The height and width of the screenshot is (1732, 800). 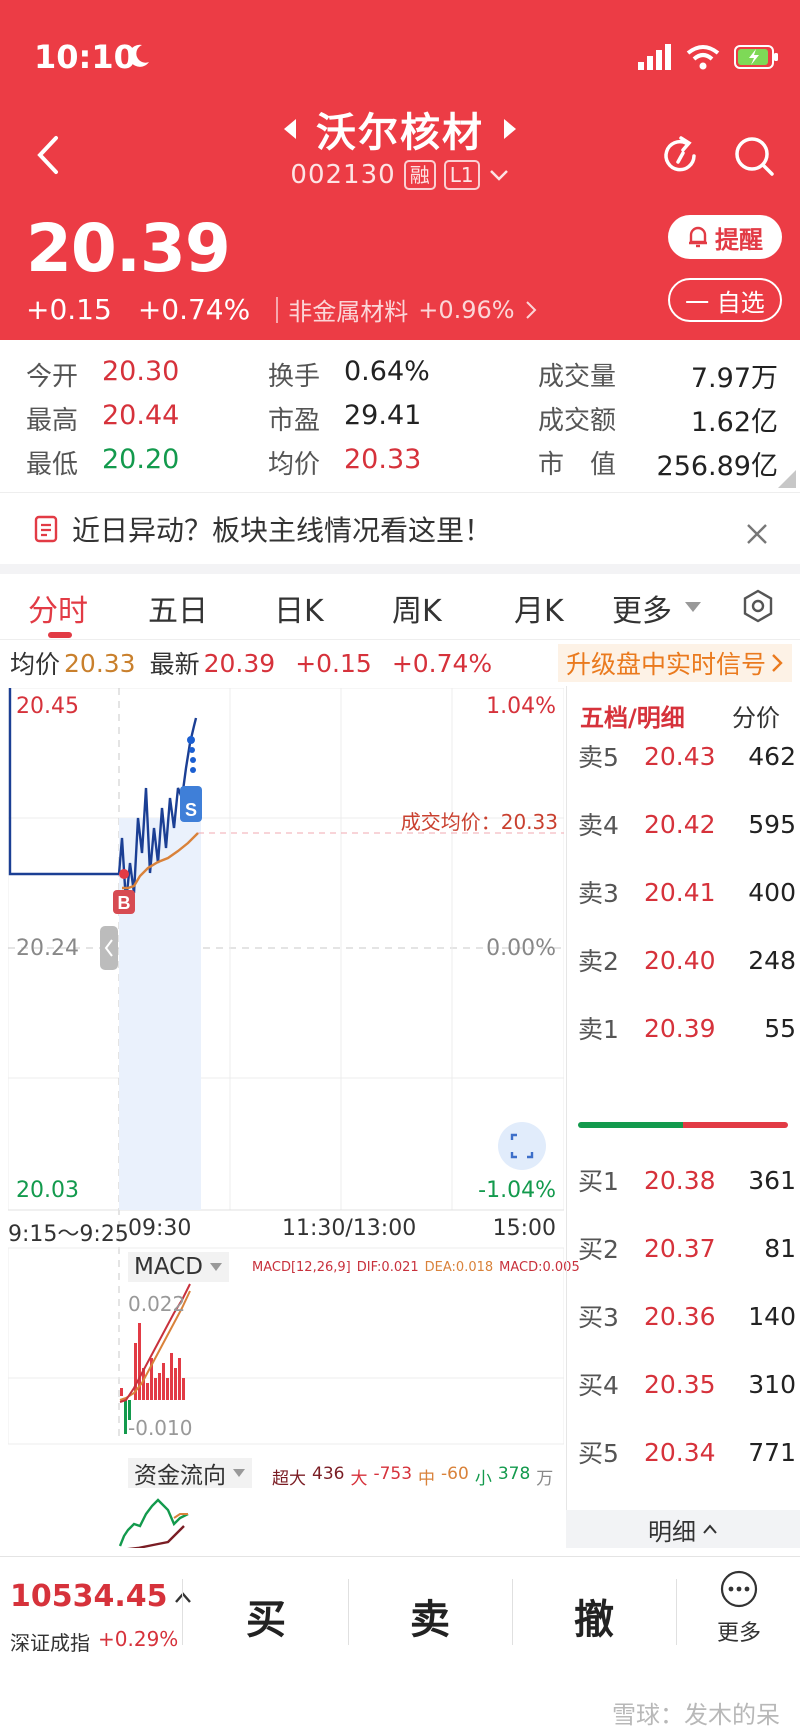 I want to click on chevron-down-icon, so click(x=498, y=175).